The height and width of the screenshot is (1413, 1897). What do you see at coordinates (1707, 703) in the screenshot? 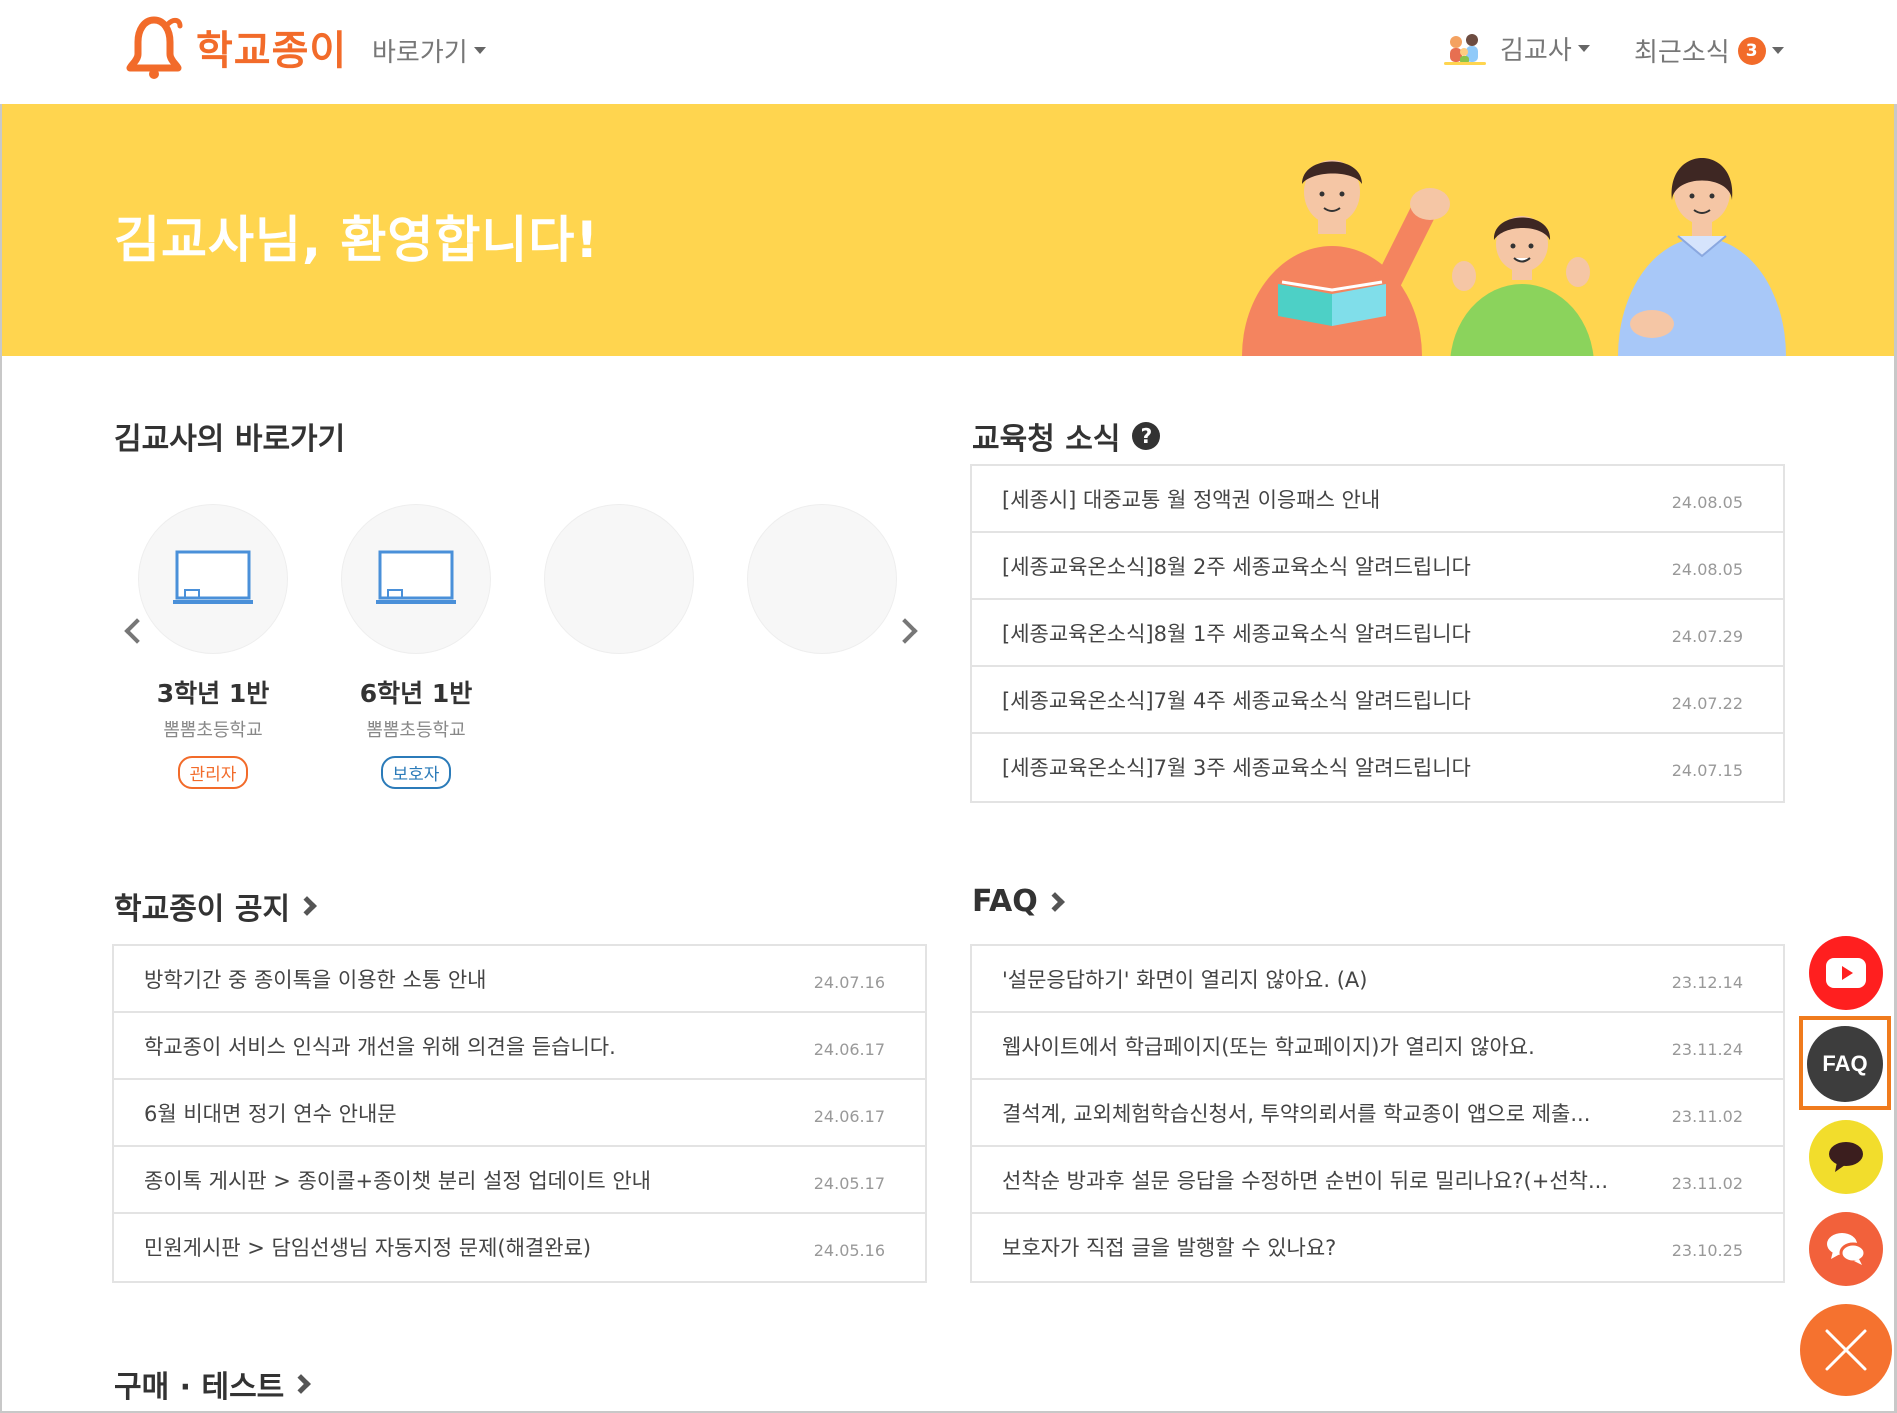
I see `item-date: 24.07.22` at bounding box center [1707, 703].